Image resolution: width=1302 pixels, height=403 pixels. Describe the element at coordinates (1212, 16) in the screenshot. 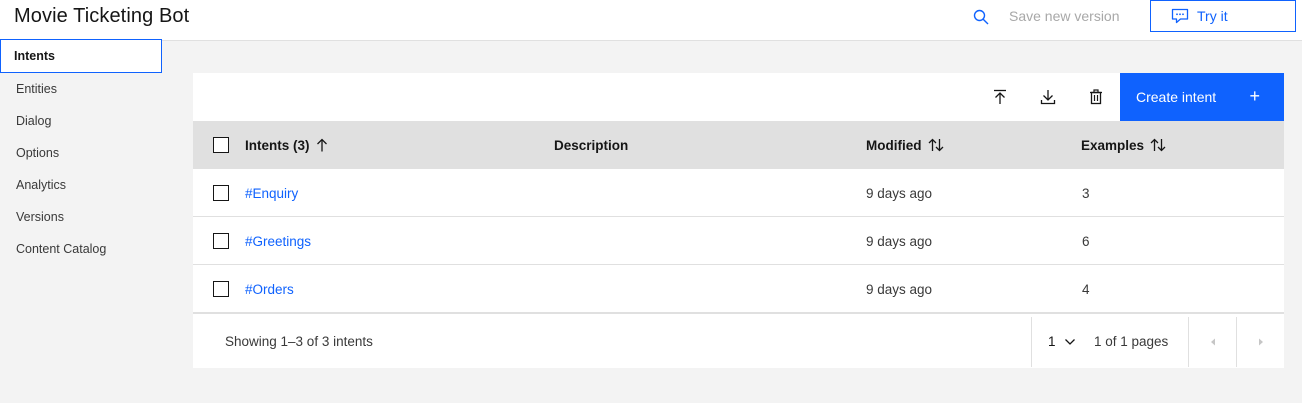

I see `try-it-label: Try it` at that location.